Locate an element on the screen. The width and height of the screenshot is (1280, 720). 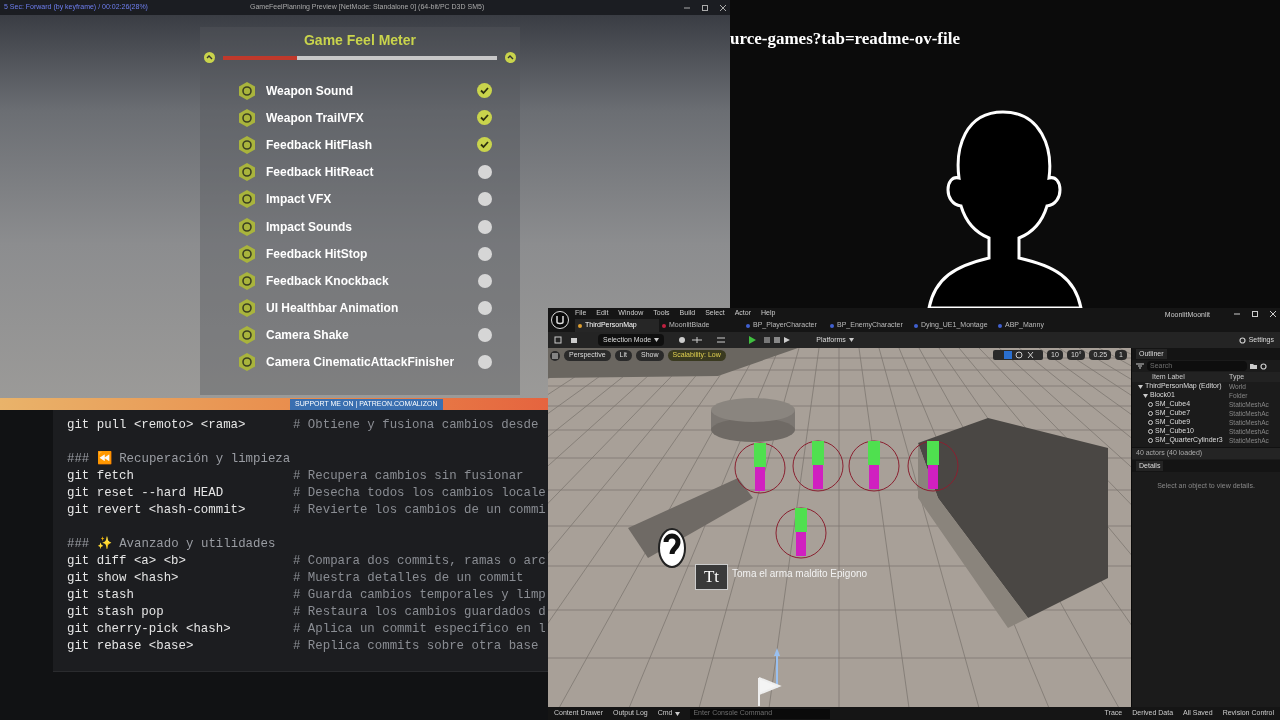
code-comment: # Obtiene y fusiona cambios desde is located at coordinates (416, 425).